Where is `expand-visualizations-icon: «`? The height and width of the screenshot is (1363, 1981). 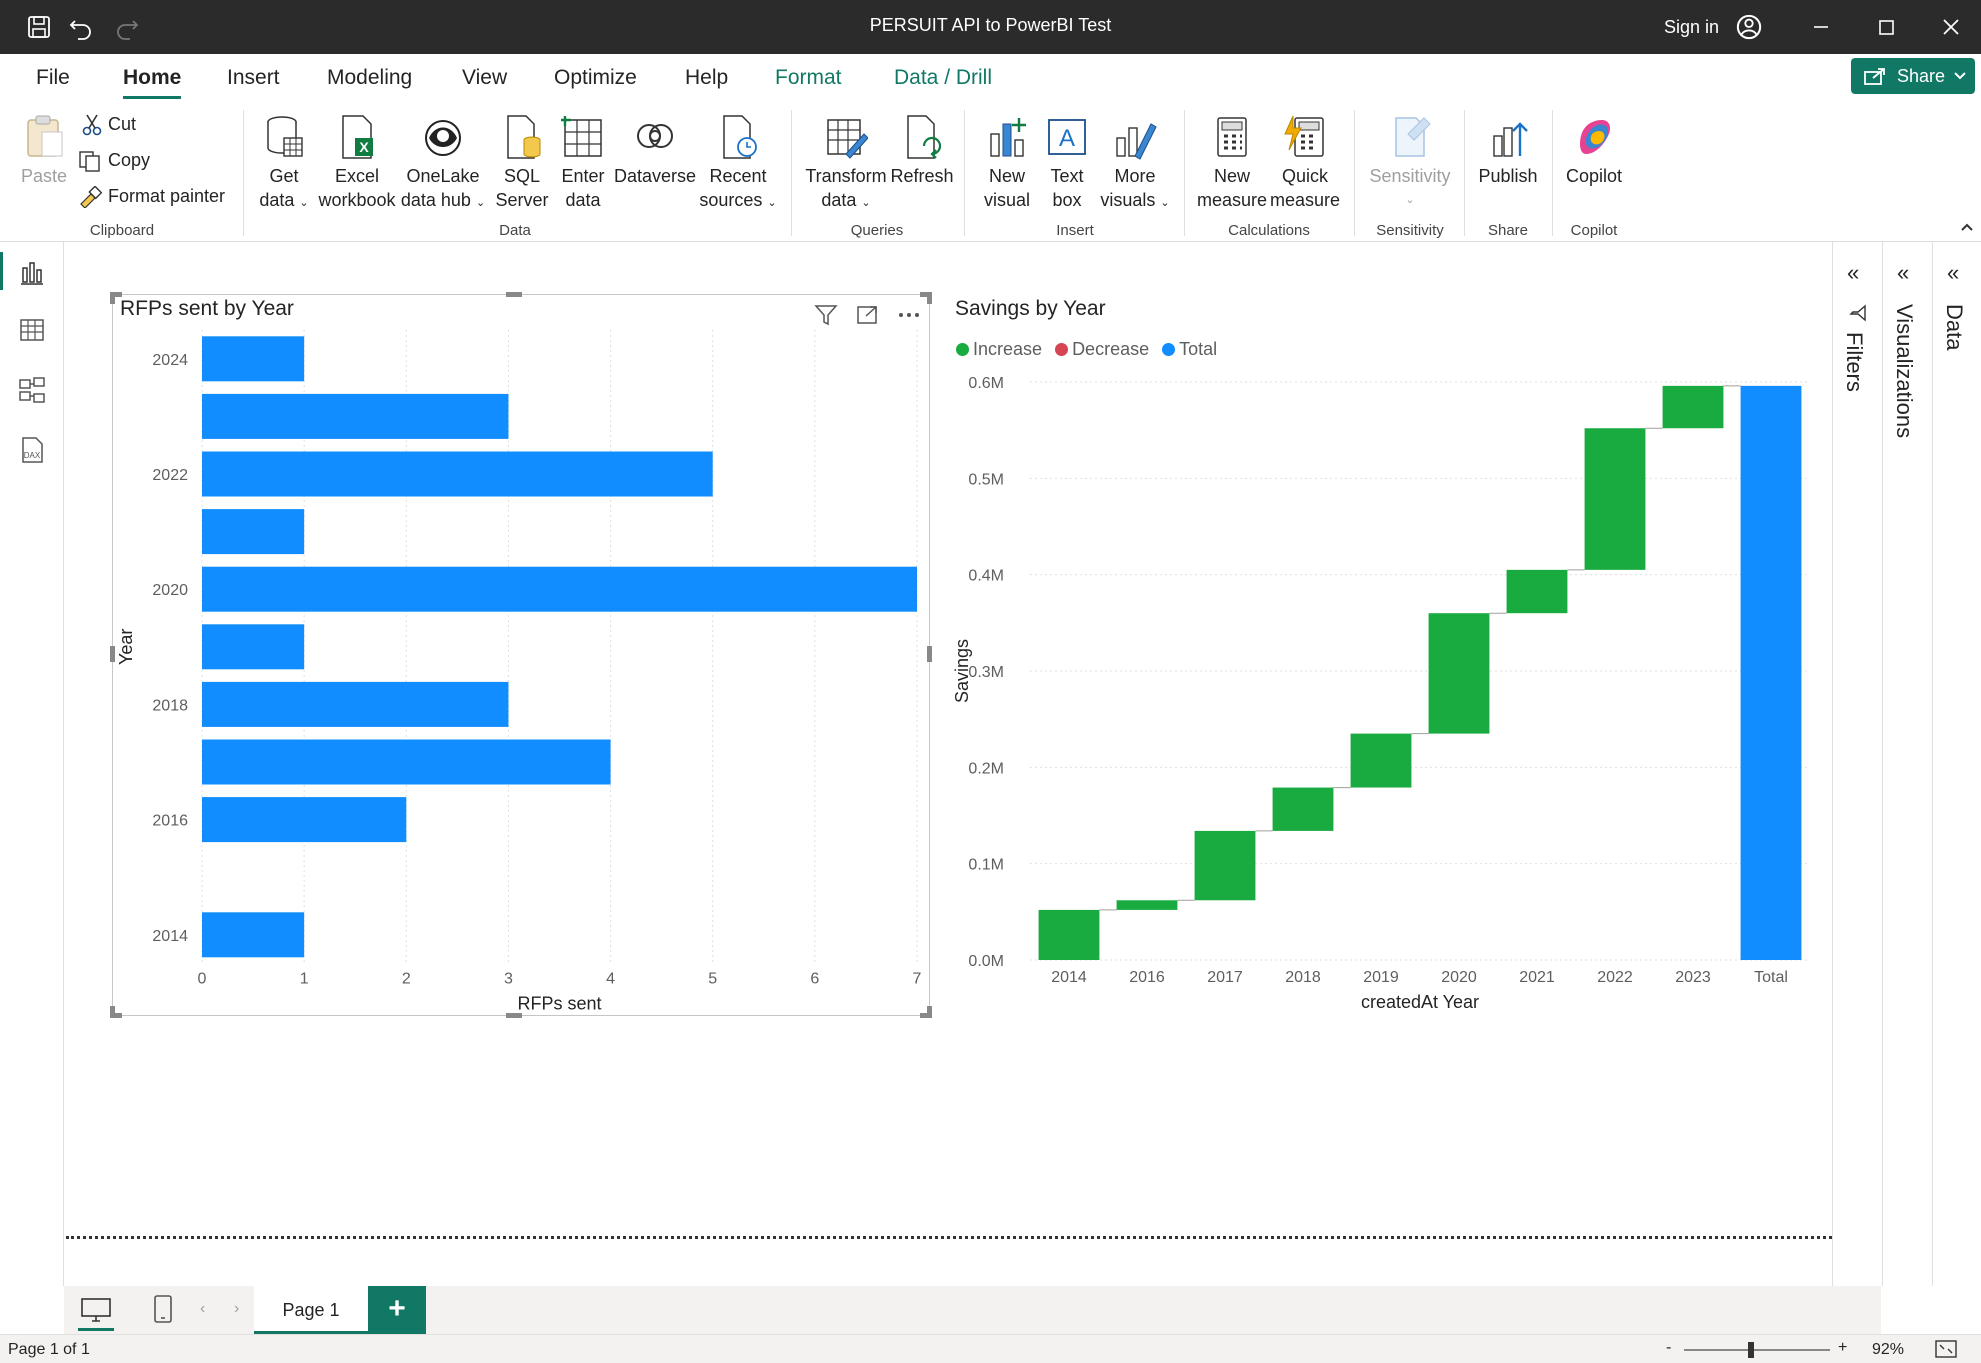 expand-visualizations-icon: « is located at coordinates (1903, 273).